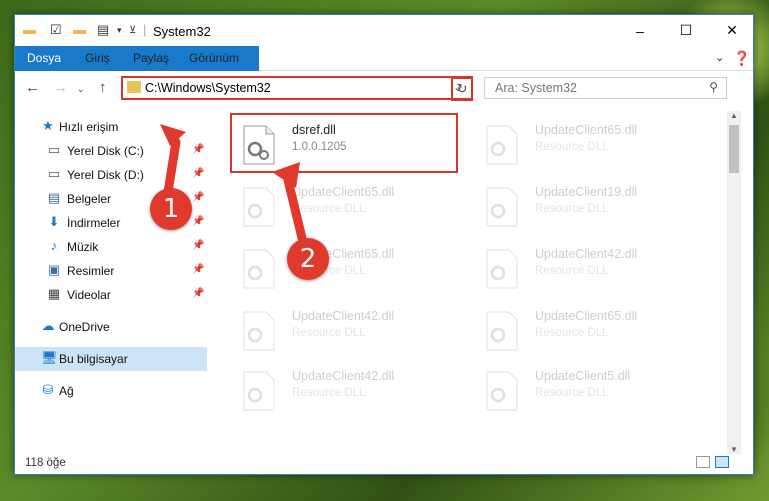  What do you see at coordinates (45, 463) in the screenshot?
I see `item-count: 118 öğe` at bounding box center [45, 463].